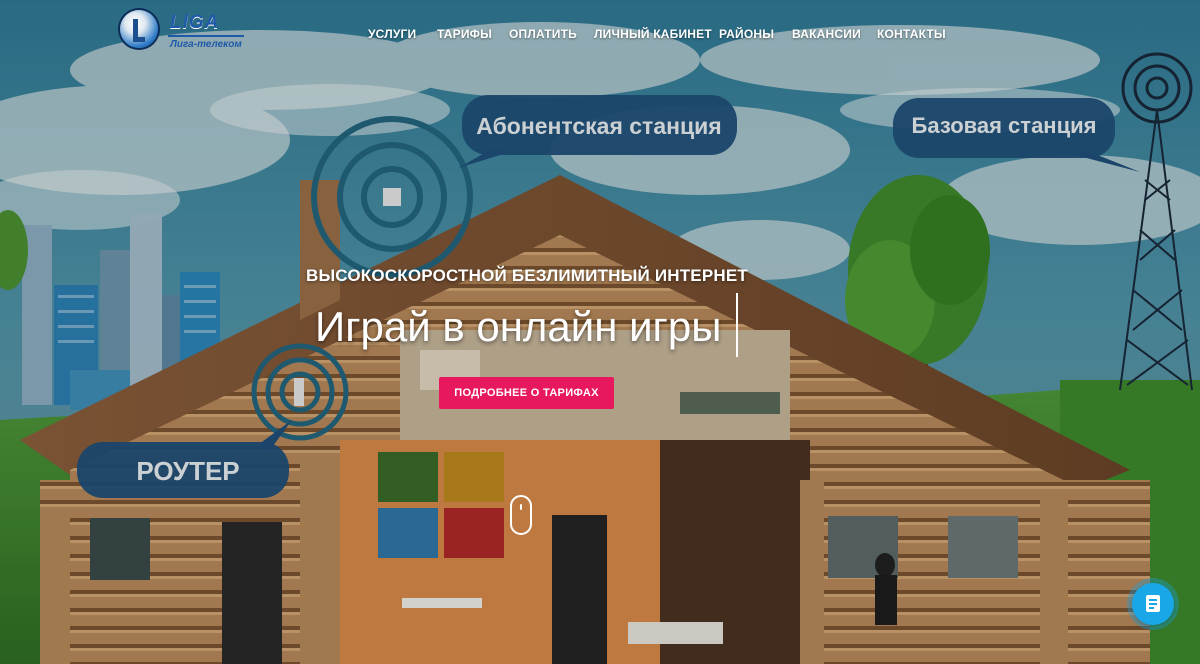  I want to click on nav-item-contacts: КОНТАКТЫ, so click(911, 34).